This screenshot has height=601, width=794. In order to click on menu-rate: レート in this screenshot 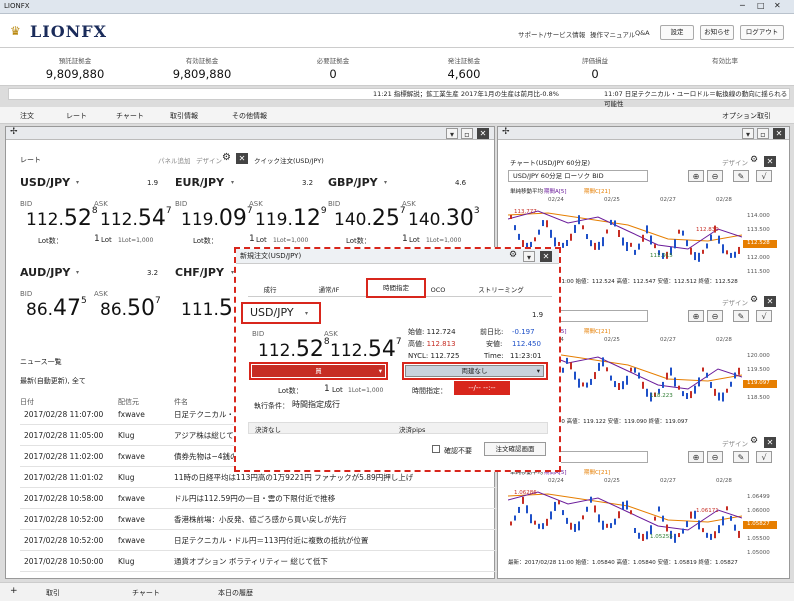, I will do `click(76, 116)`.